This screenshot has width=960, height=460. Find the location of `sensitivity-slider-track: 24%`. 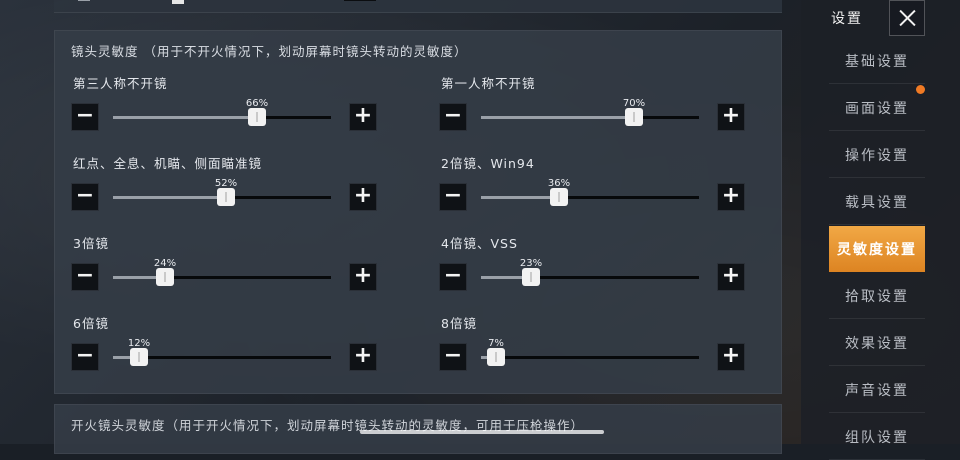

sensitivity-slider-track: 24% is located at coordinates (222, 272).